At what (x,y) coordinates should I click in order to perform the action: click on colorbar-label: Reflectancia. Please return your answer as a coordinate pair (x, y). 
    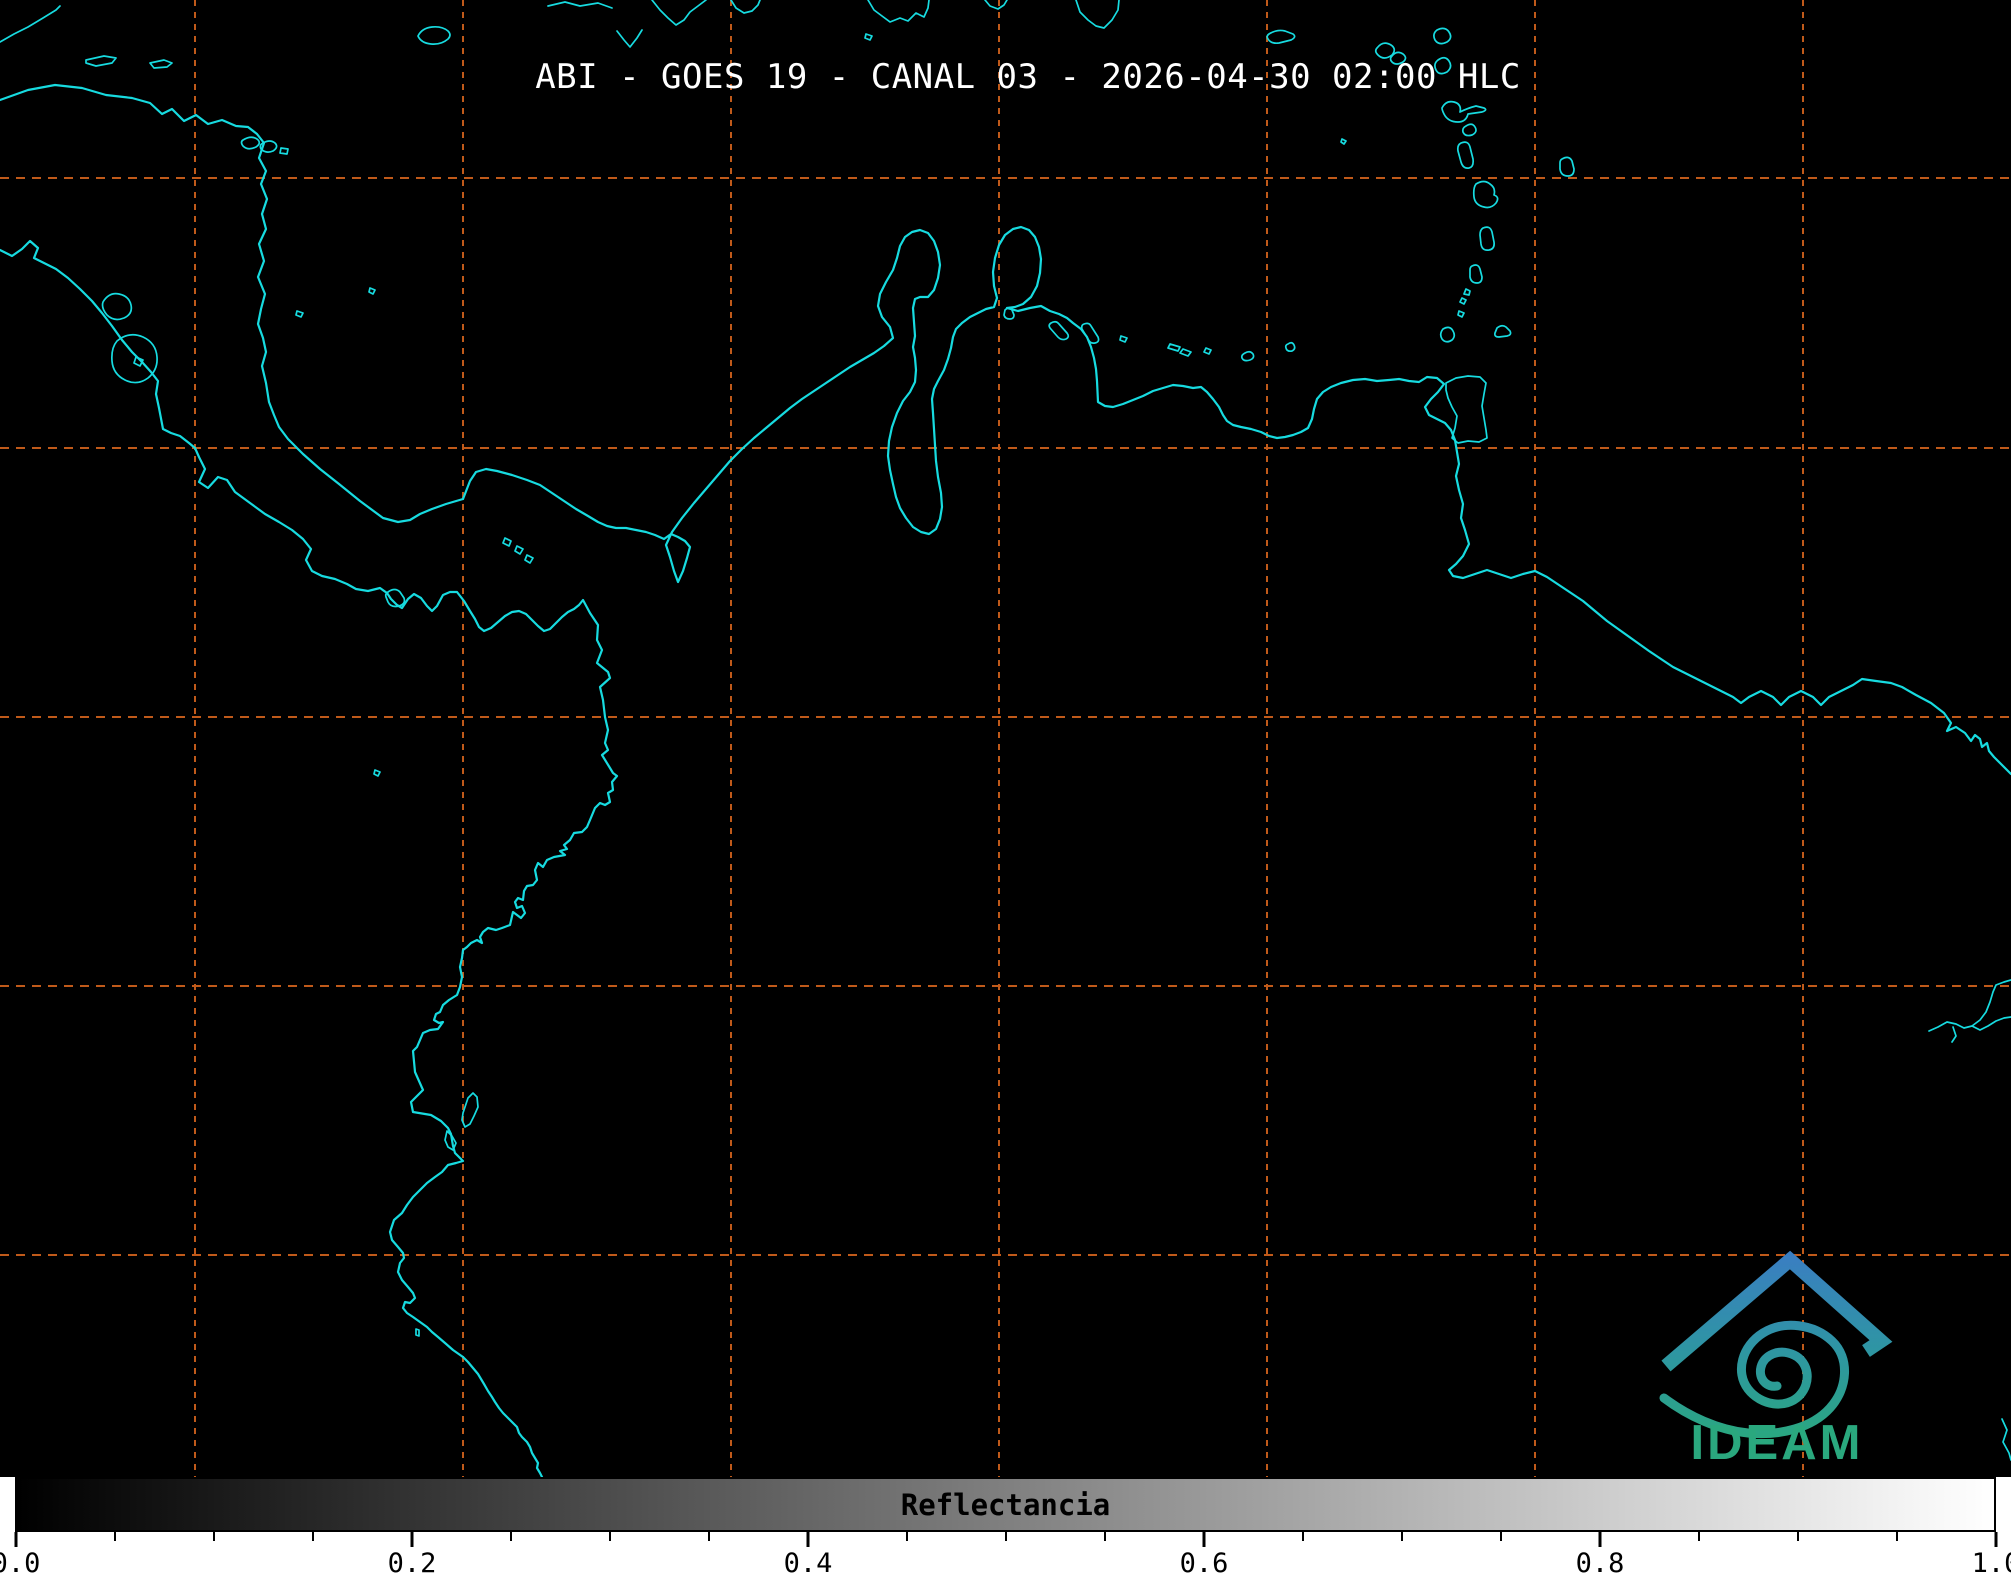
    Looking at the image, I should click on (1005, 1504).